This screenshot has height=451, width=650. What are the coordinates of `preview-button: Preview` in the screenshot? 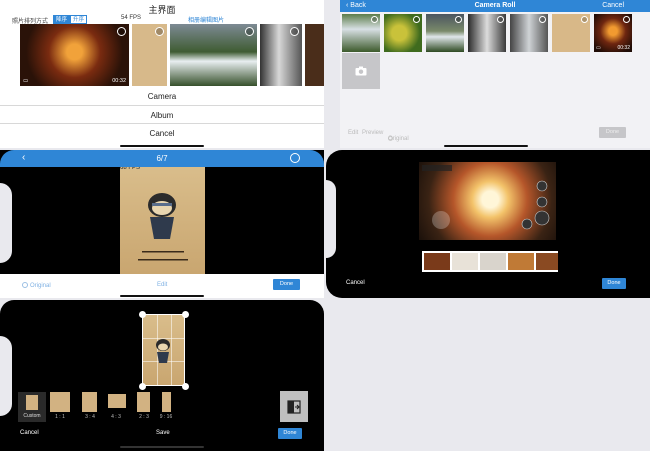 It's located at (372, 133).